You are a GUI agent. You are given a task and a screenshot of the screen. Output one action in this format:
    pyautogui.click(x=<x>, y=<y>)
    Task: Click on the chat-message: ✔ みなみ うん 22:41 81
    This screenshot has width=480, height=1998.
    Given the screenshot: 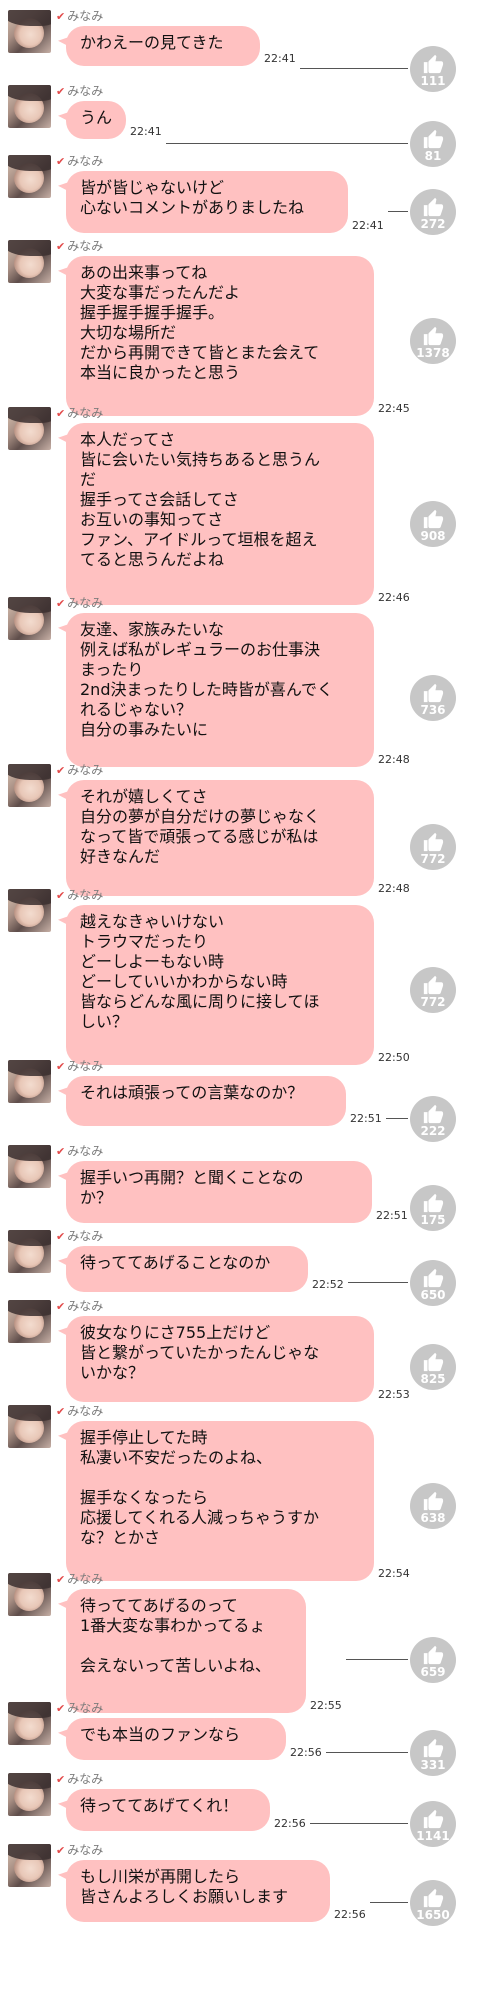 What is the action you would take?
    pyautogui.click(x=240, y=125)
    